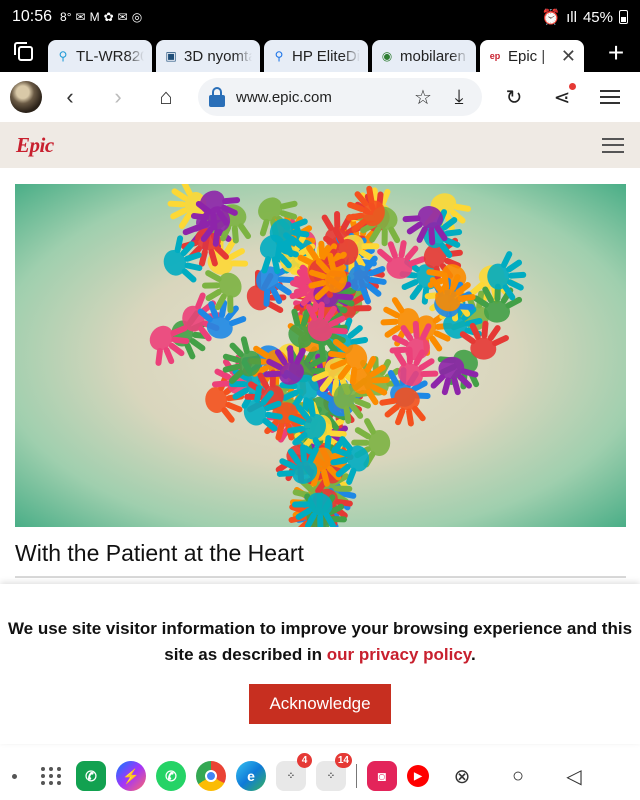  I want to click on mail-icon: ✉, so click(80, 17).